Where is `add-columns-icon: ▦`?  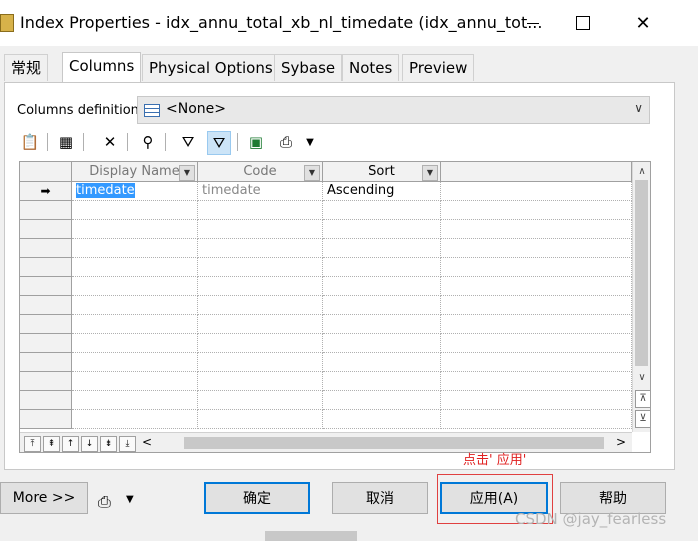
add-columns-icon: ▦ is located at coordinates (66, 142).